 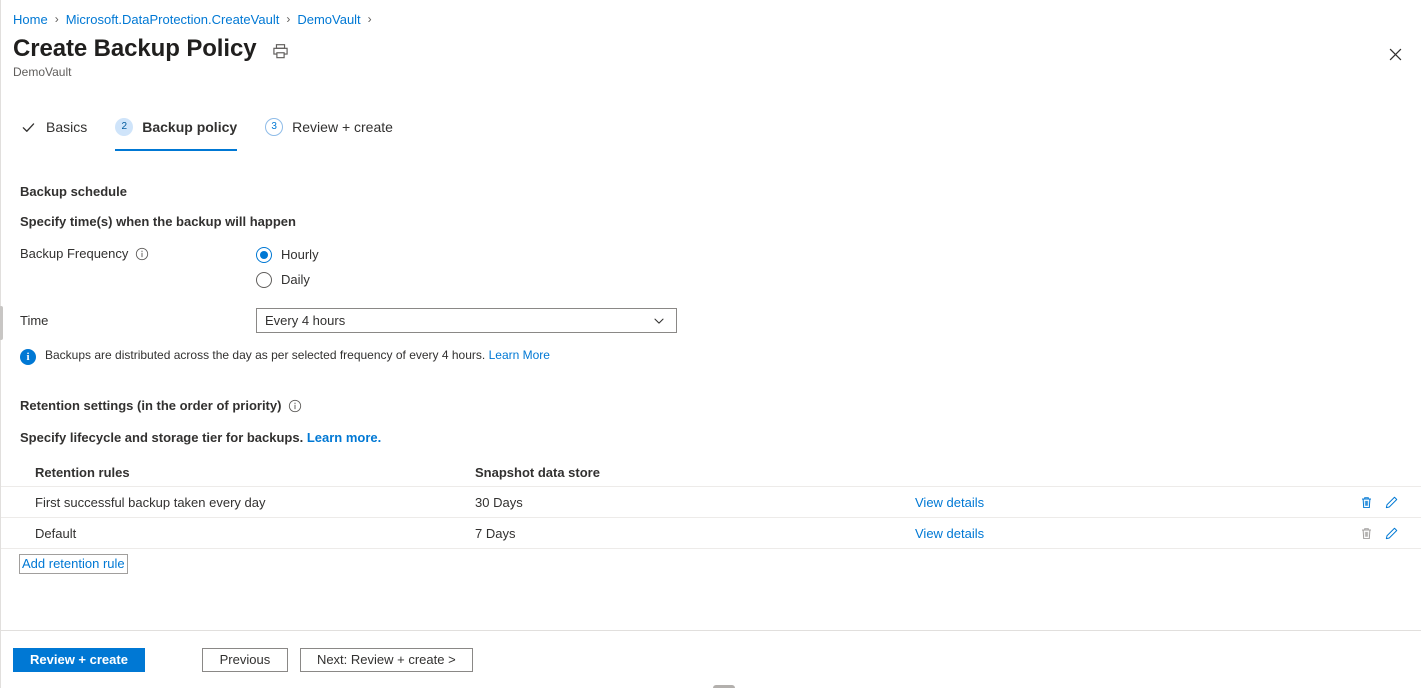 What do you see at coordinates (295, 279) in the screenshot?
I see `radio-daily-label: Daily` at bounding box center [295, 279].